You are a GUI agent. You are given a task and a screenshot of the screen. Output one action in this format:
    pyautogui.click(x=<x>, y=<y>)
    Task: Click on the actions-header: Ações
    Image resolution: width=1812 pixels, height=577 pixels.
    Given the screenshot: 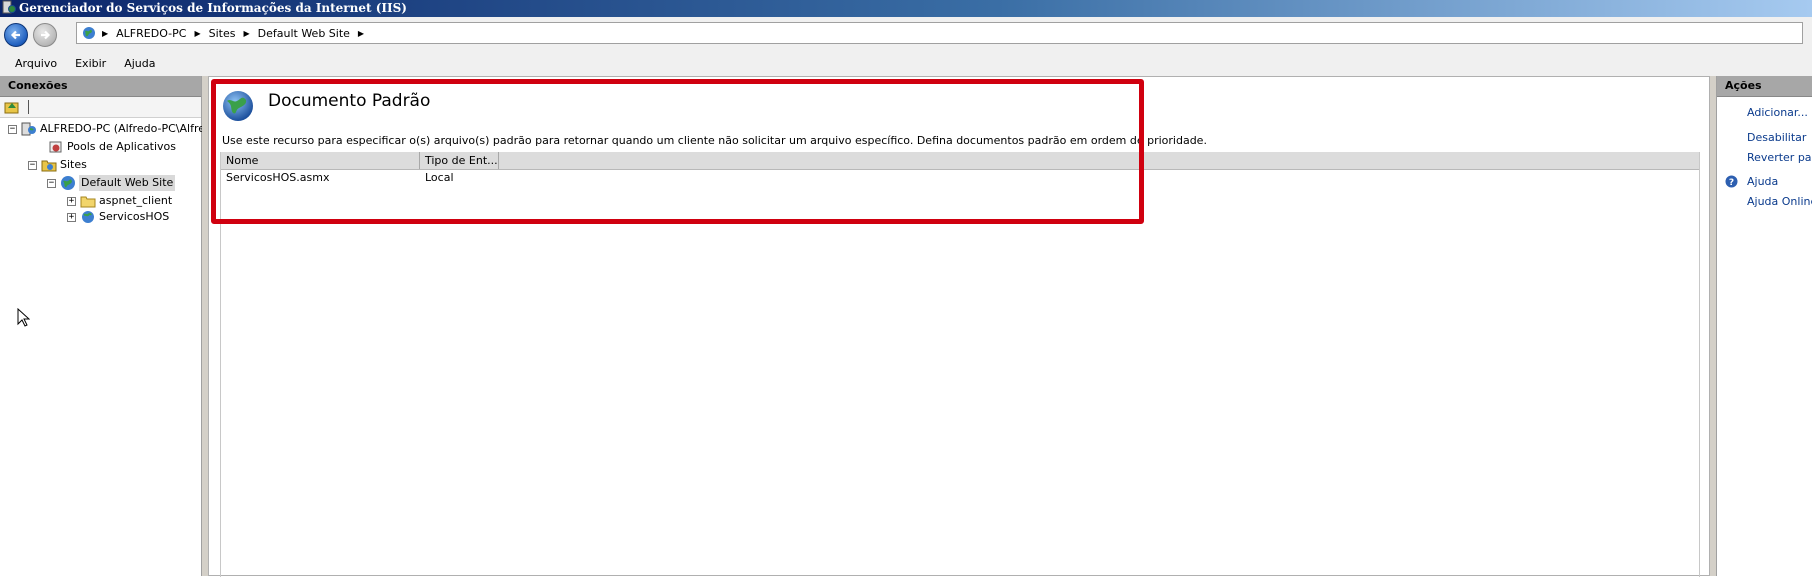 What is the action you would take?
    pyautogui.click(x=1764, y=86)
    